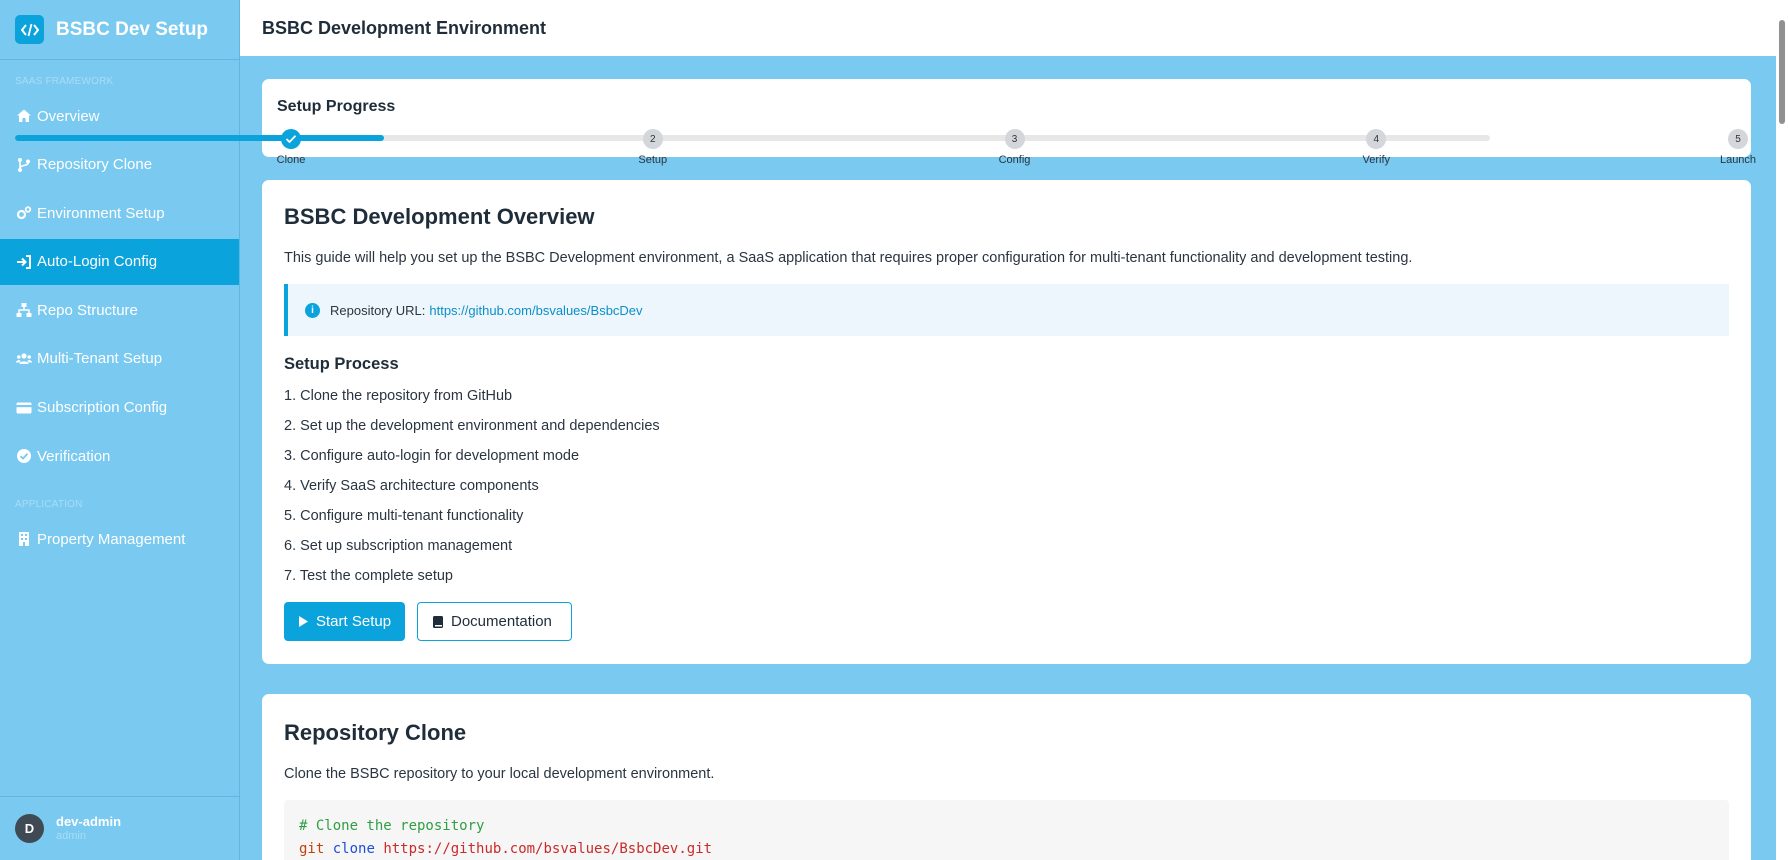 Image resolution: width=1788 pixels, height=860 pixels. I want to click on sidebar-item-multi-tenant-setup: Multi-Tenant Setup, so click(119, 359).